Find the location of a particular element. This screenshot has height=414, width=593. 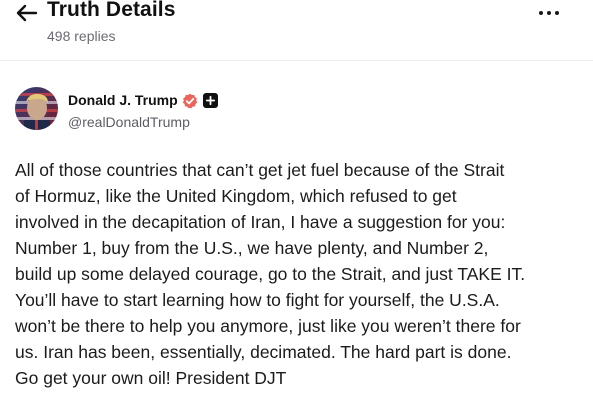

back-button is located at coordinates (27, 13).